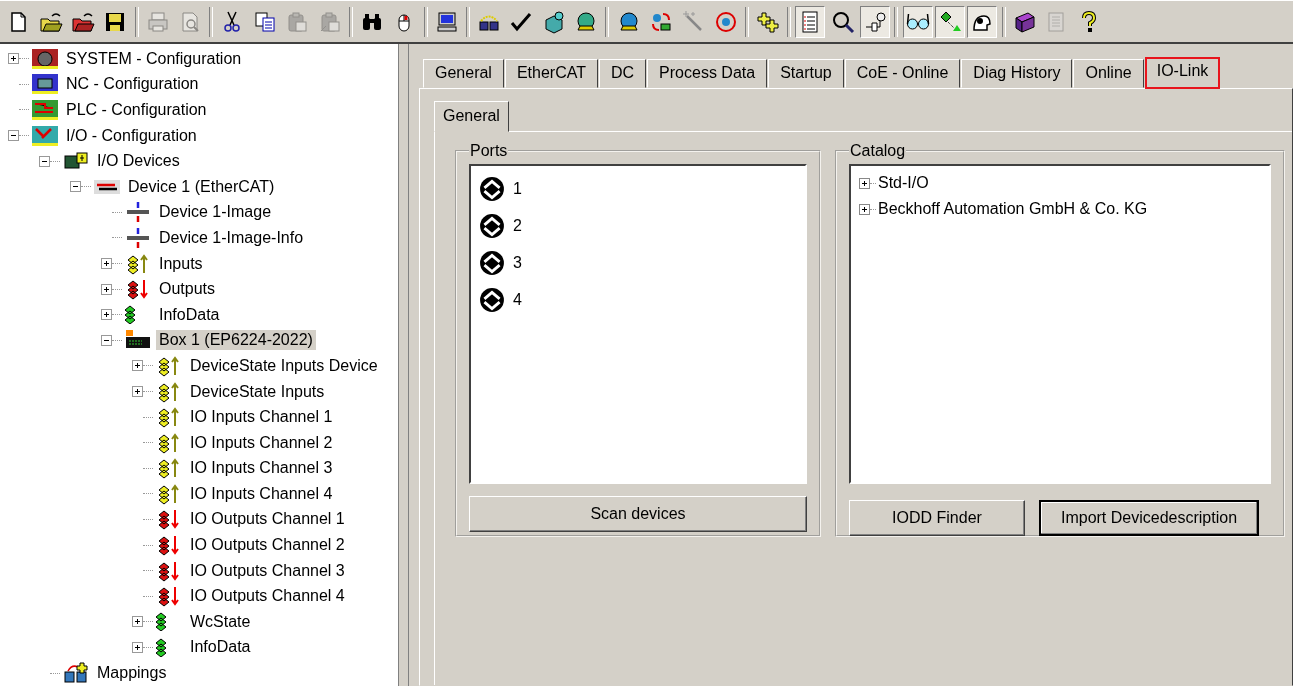  Describe the element at coordinates (1149, 518) in the screenshot. I see `catalog-button: Import Devicedescription` at that location.